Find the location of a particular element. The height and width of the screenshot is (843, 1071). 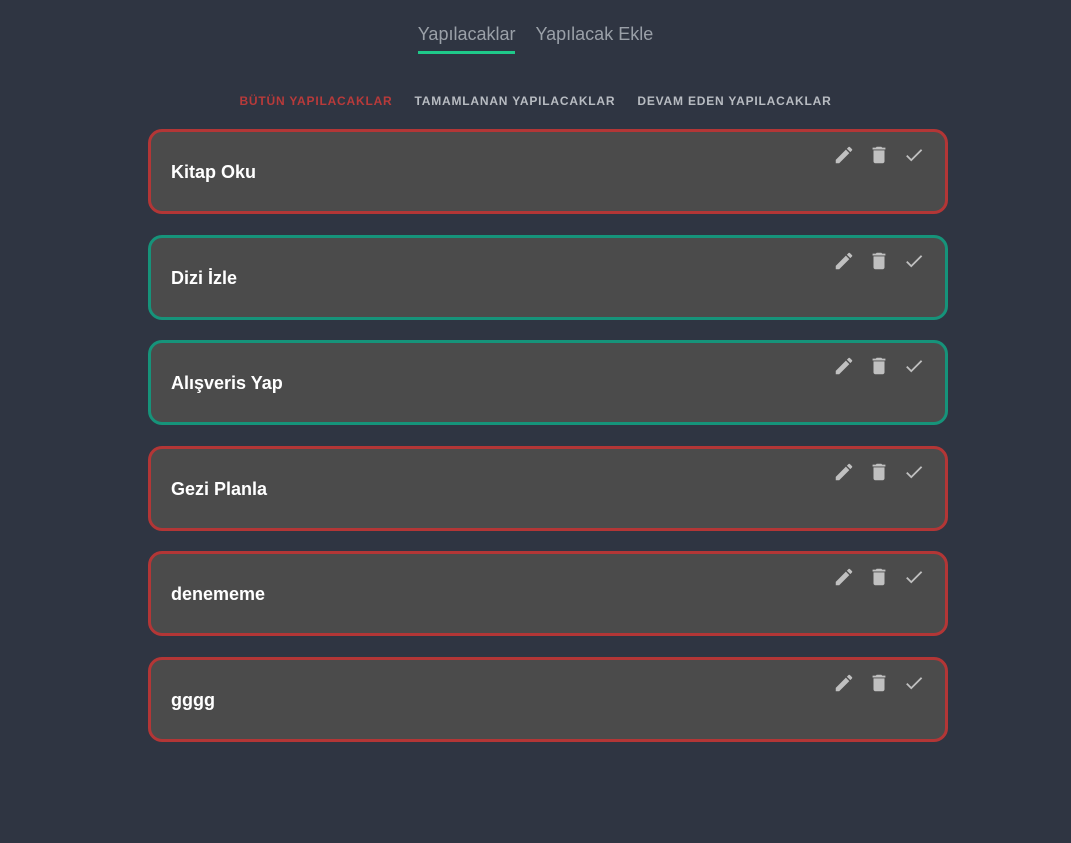

tab-yapilacaklar: Yapılacaklar is located at coordinates (466, 38).